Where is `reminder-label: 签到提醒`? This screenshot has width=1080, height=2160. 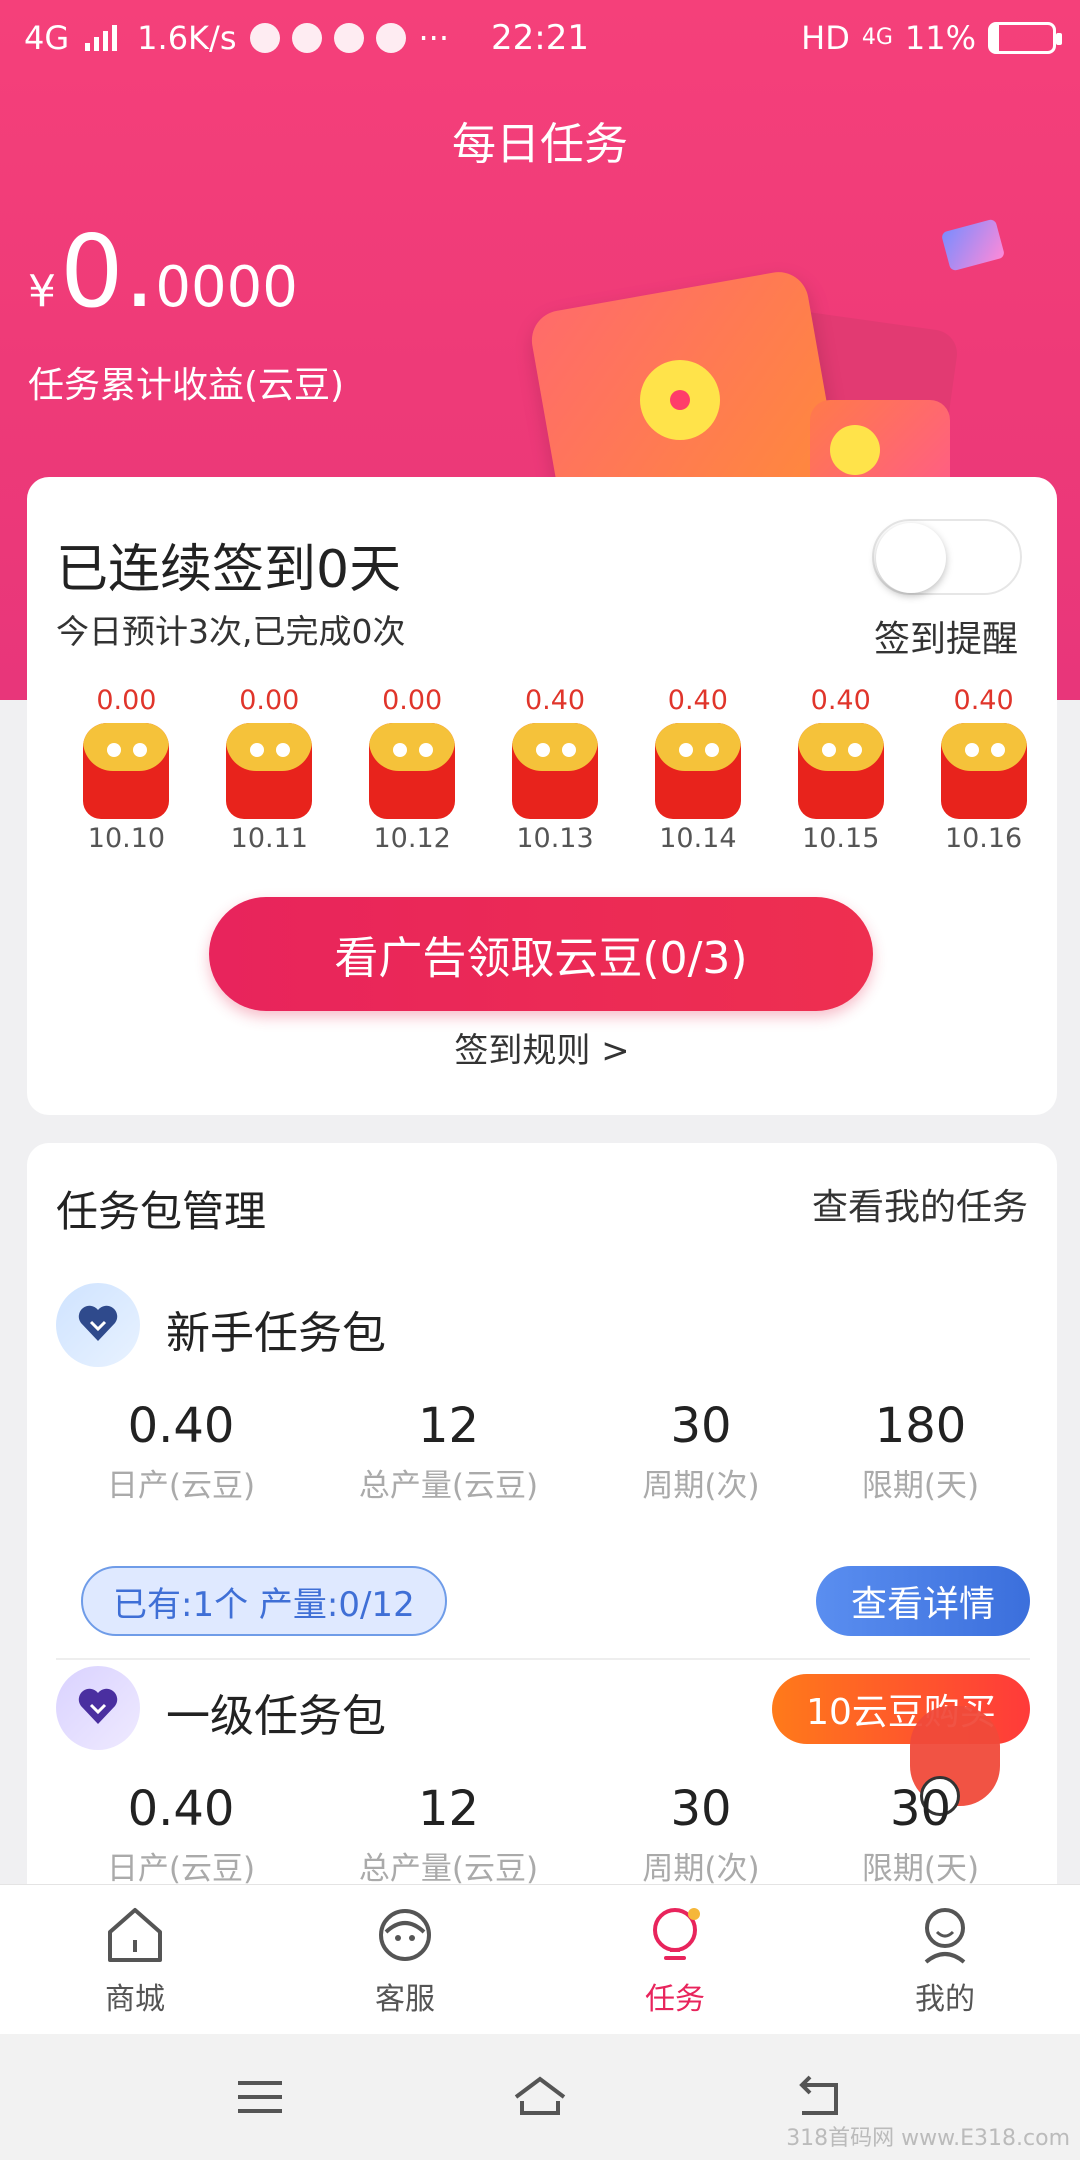
reminder-label: 签到提醒 is located at coordinates (946, 639).